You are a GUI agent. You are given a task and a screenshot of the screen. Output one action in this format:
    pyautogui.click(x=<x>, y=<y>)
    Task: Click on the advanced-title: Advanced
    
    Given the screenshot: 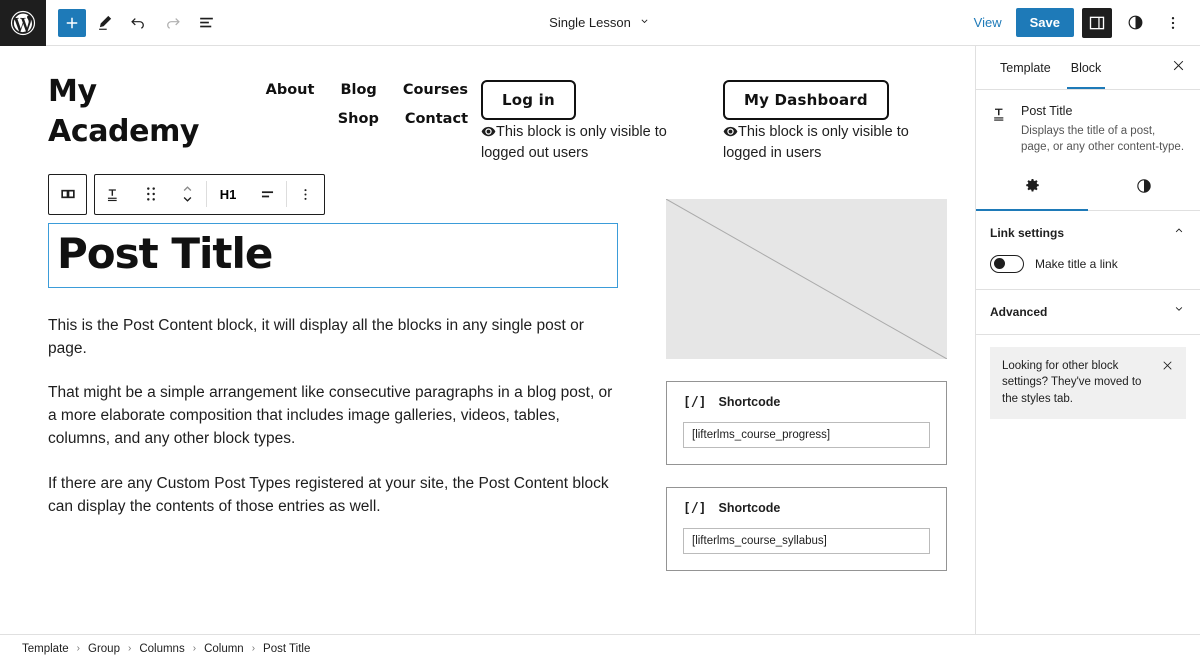 What is the action you would take?
    pyautogui.click(x=1019, y=311)
    